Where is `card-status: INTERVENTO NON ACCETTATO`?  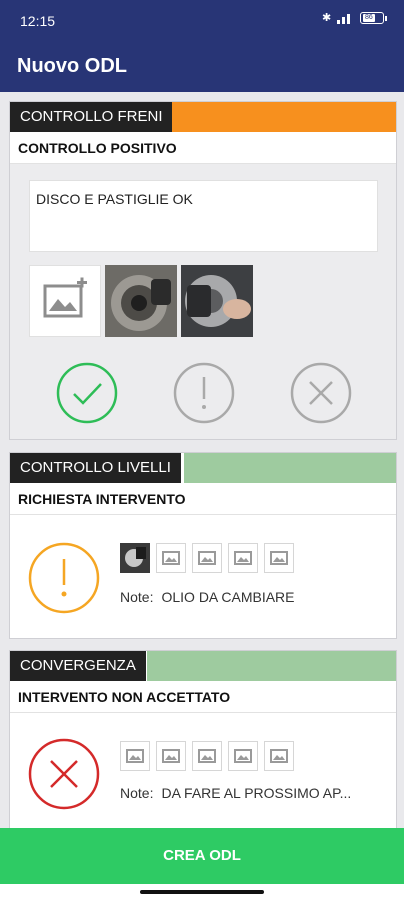 card-status: INTERVENTO NON ACCETTATO is located at coordinates (203, 697).